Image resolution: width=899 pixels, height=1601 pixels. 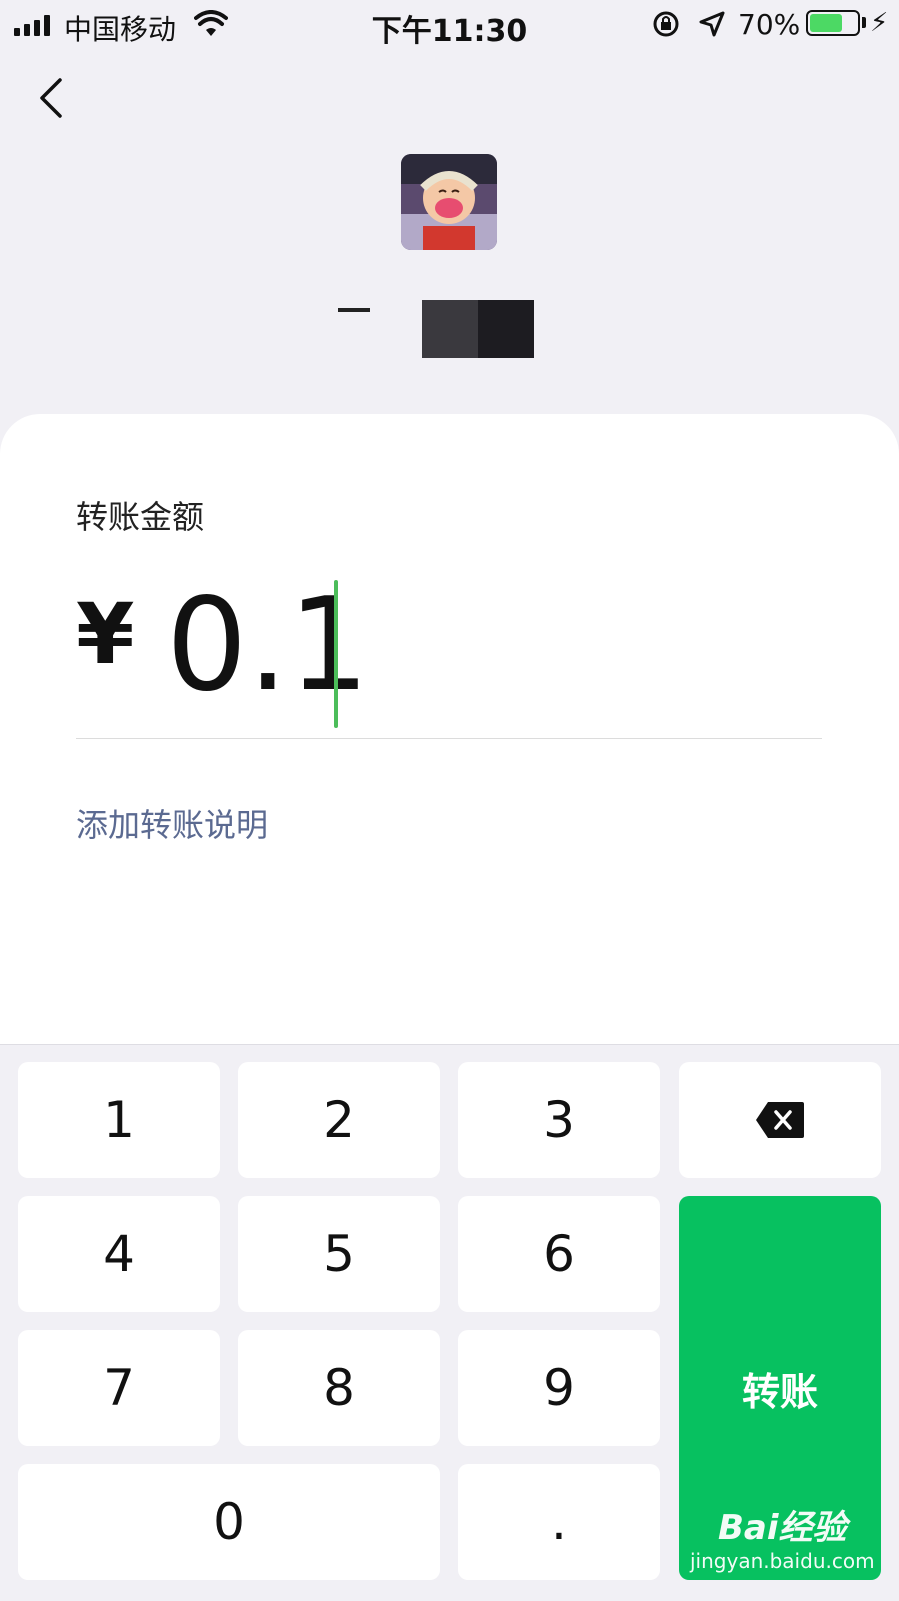 I want to click on baidu-watermark: Bai经验 jingyan.baidu.com, so click(x=782, y=1536).